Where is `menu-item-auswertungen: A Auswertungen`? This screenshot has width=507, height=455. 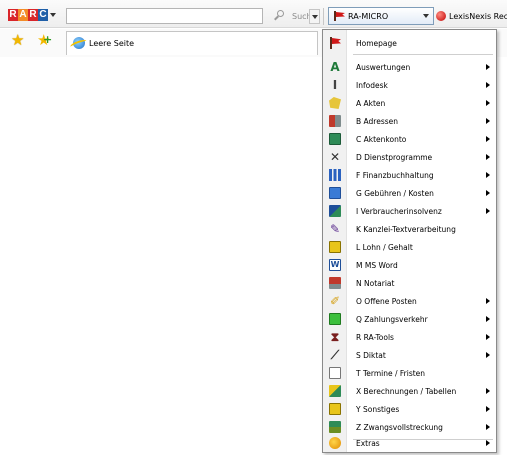 menu-item-auswertungen: A Auswertungen is located at coordinates (409, 67).